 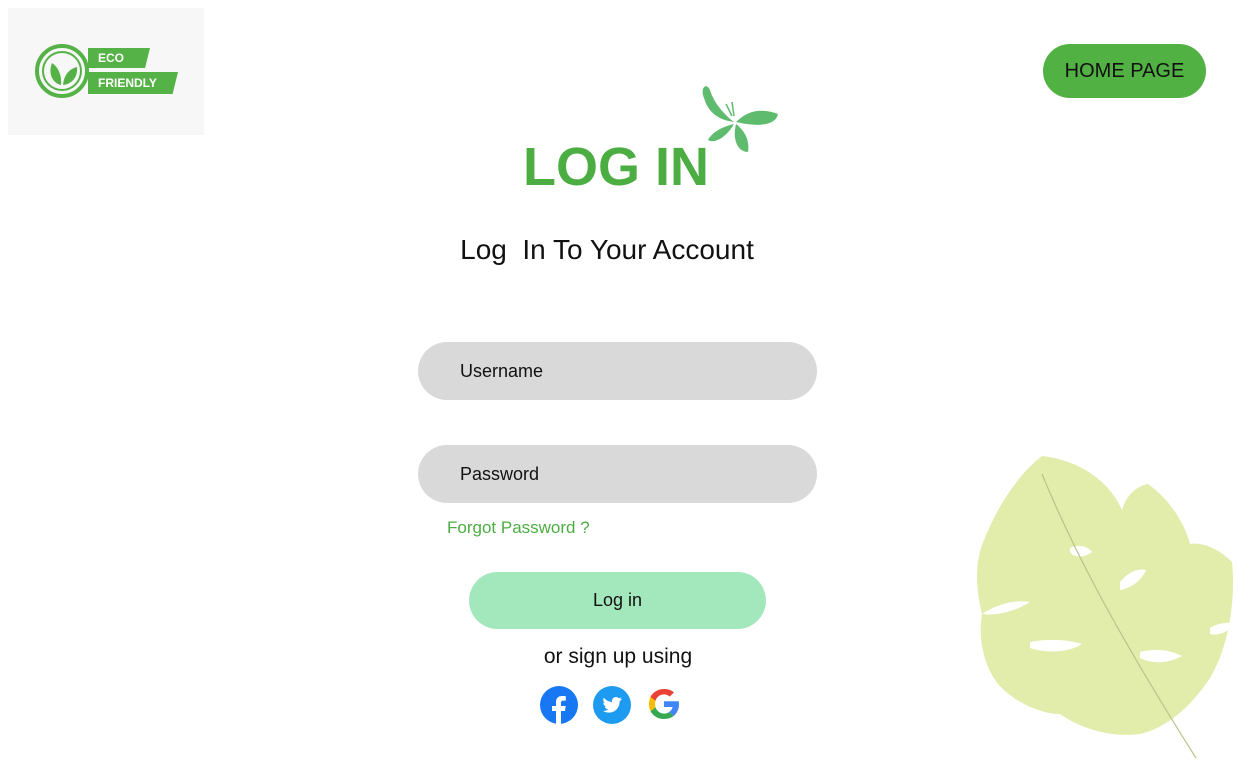 I want to click on username-input, so click(x=617, y=371).